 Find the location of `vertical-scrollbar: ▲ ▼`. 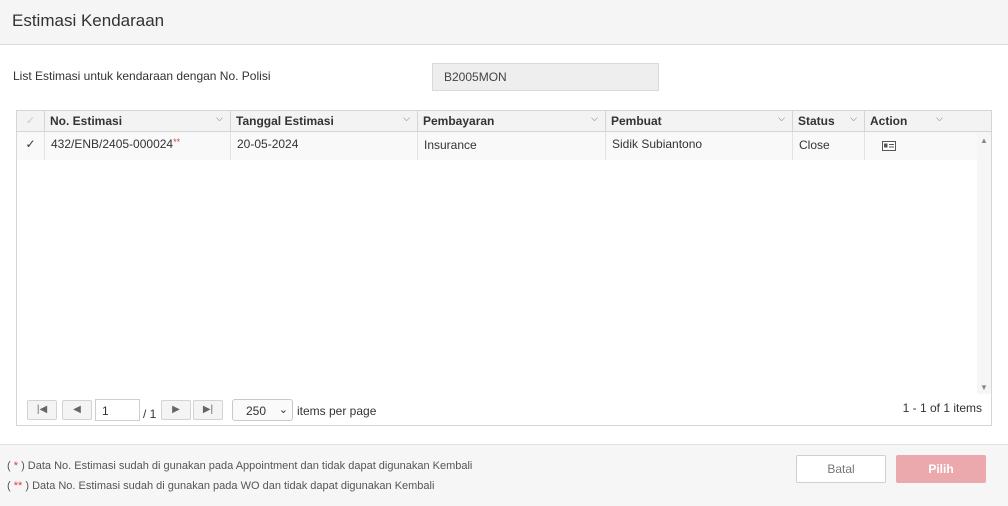

vertical-scrollbar: ▲ ▼ is located at coordinates (984, 263).